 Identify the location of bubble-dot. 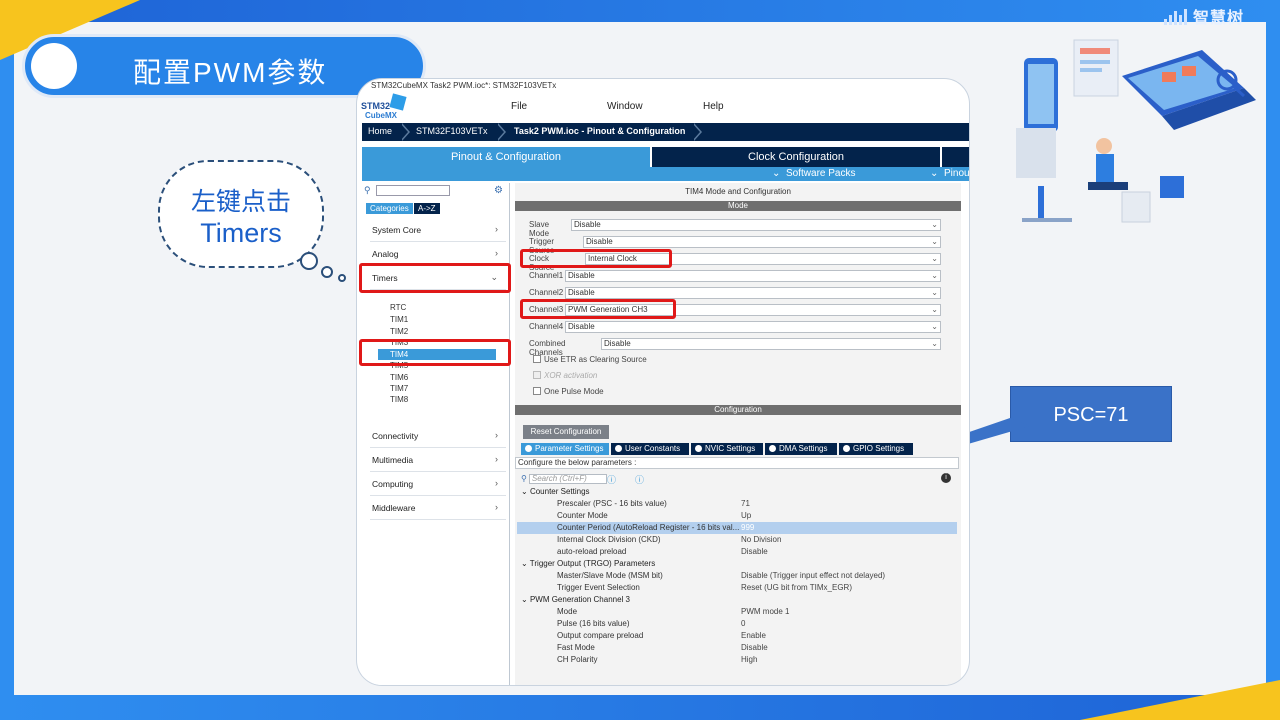
(327, 272).